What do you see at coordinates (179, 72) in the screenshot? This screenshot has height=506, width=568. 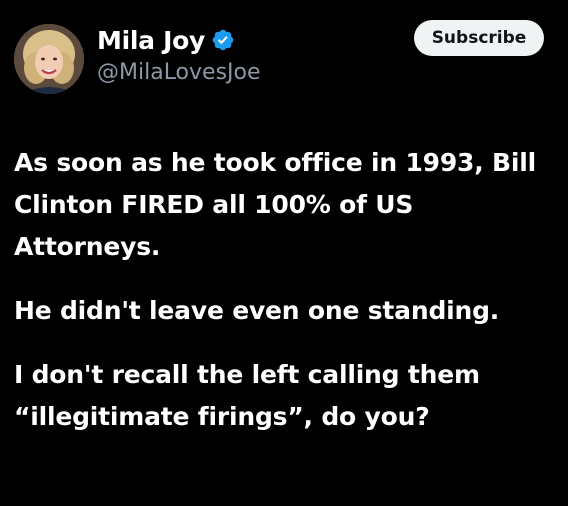 I see `author-handle: @MilaLovesJoe` at bounding box center [179, 72].